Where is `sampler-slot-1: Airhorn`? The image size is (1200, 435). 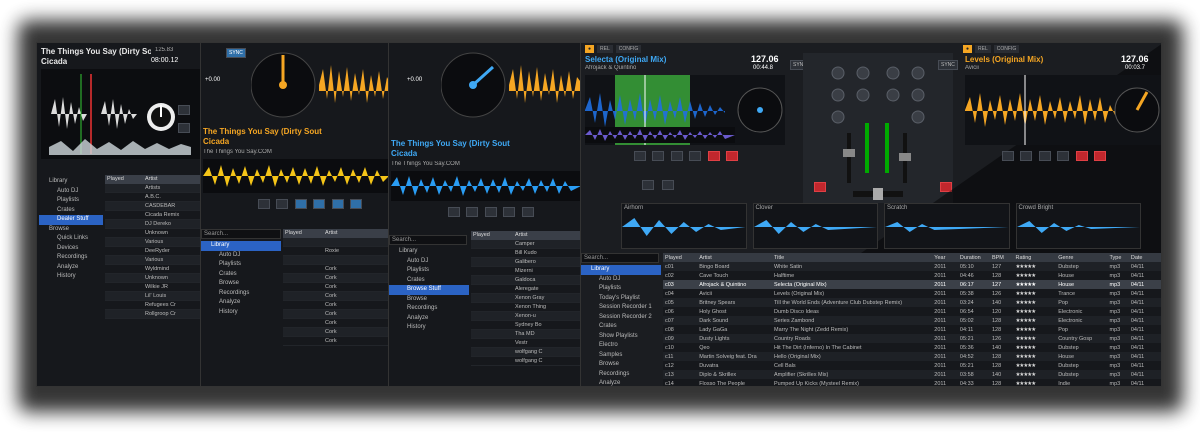
sampler-slot-1: Airhorn is located at coordinates (684, 226).